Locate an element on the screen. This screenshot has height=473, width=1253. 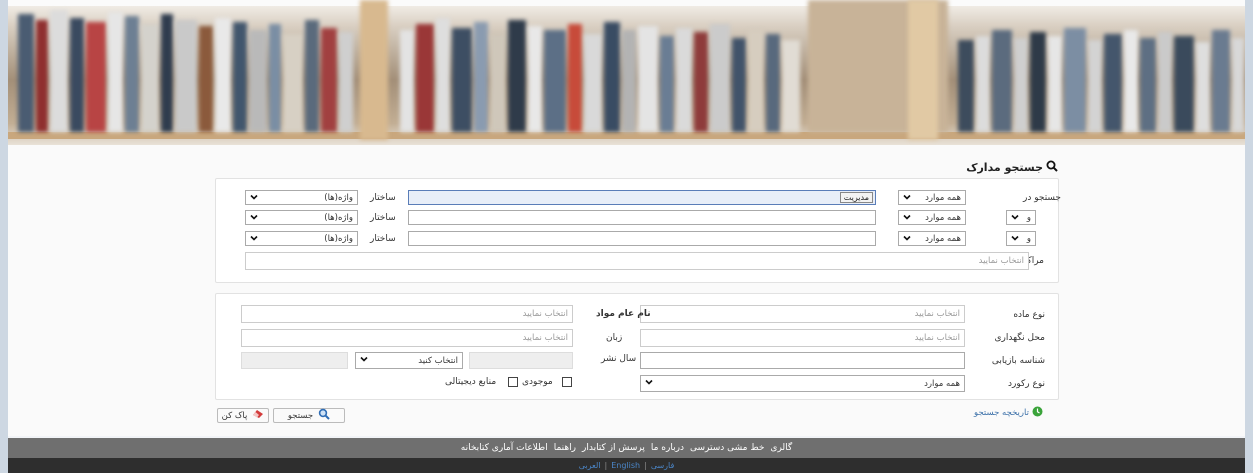
language-link-persian: فارسی is located at coordinates (663, 465).